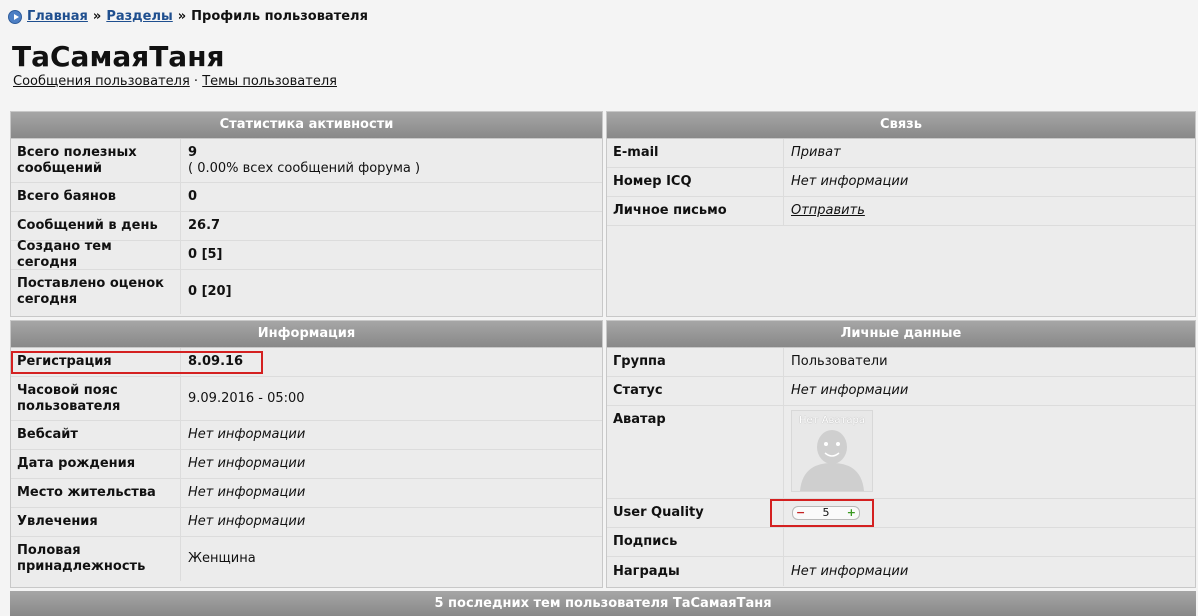  Describe the element at coordinates (695, 571) in the screenshot. I see `personal-label: Награды` at that location.